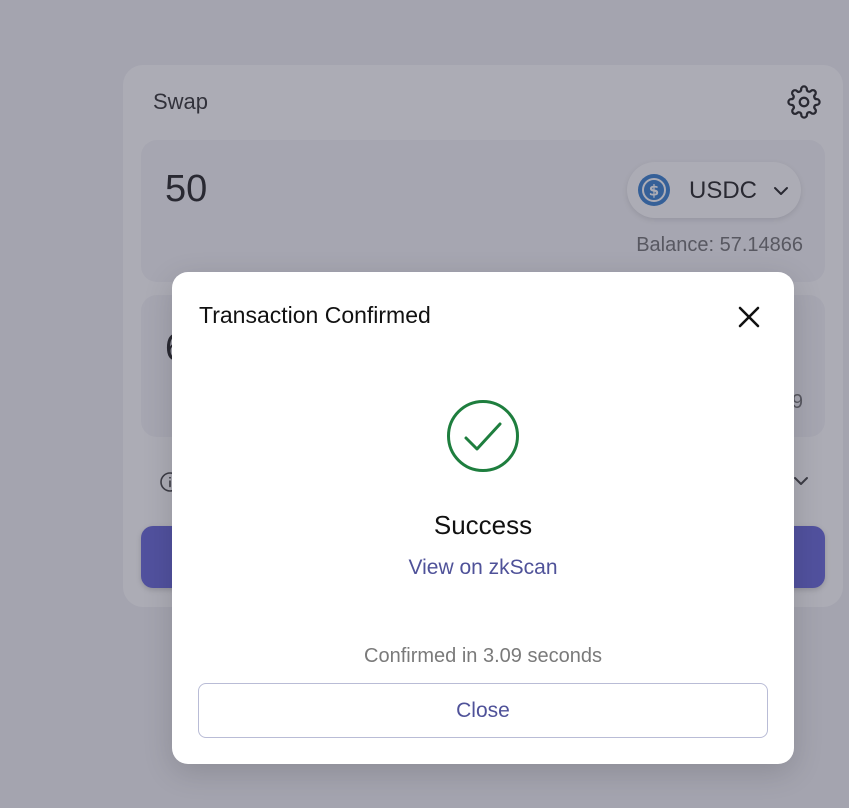 Image resolution: width=849 pixels, height=808 pixels. Describe the element at coordinates (483, 656) in the screenshot. I see `confirmation-time: Confirmed in 3.09 seconds` at that location.